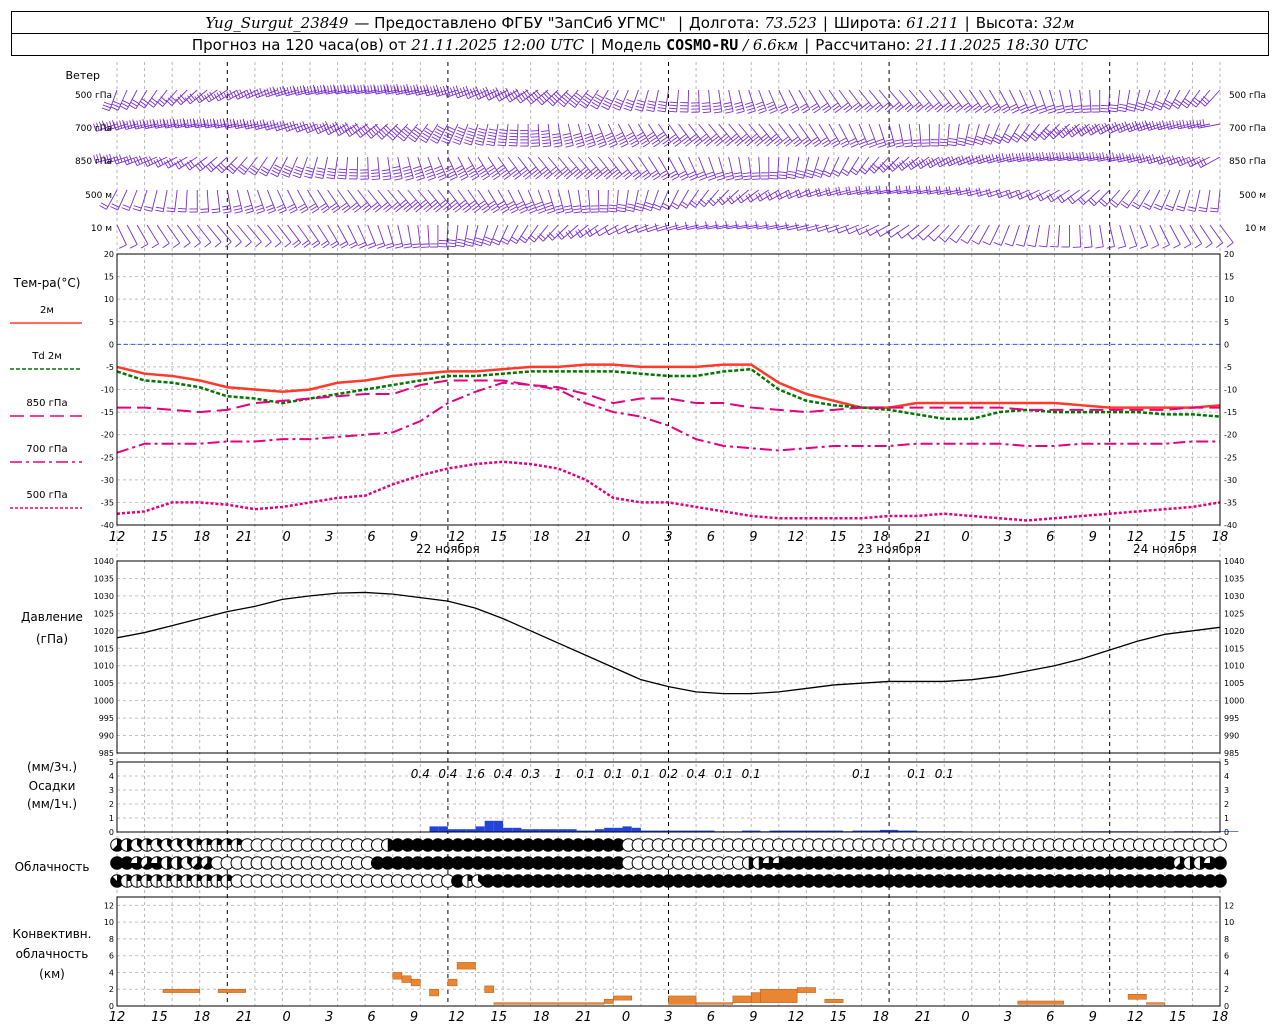  What do you see at coordinates (1231, 718) in the screenshot?
I see `y-tick-label-right: 995` at bounding box center [1231, 718].